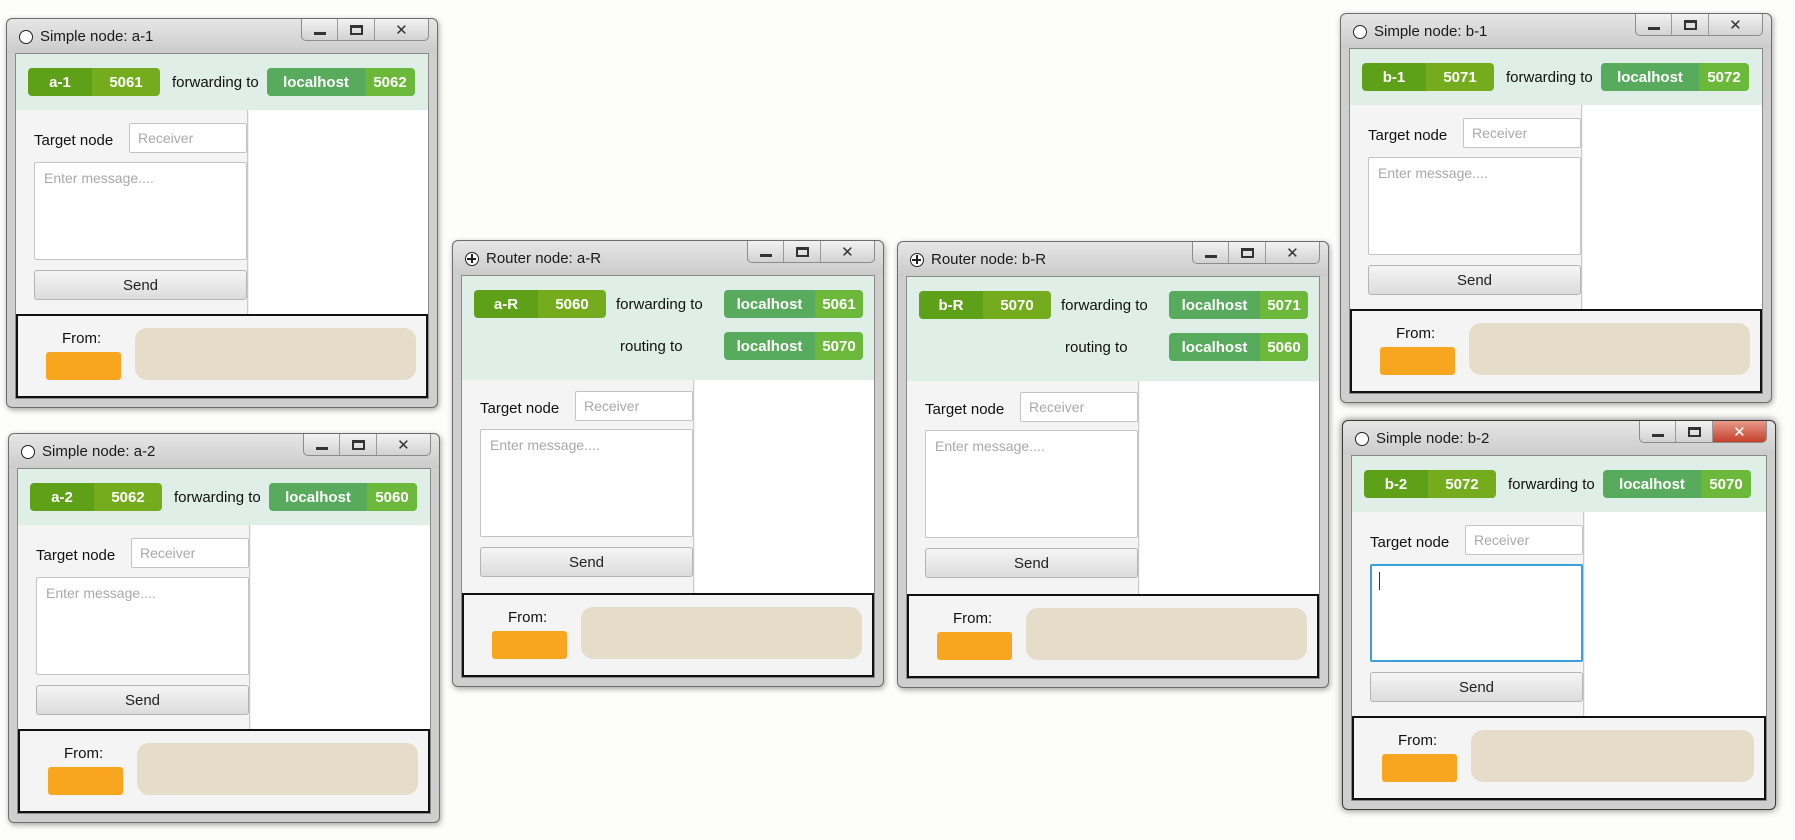 Image resolution: width=1795 pixels, height=840 pixels. Describe the element at coordinates (126, 82) in the screenshot. I see `node-port: 5061` at that location.